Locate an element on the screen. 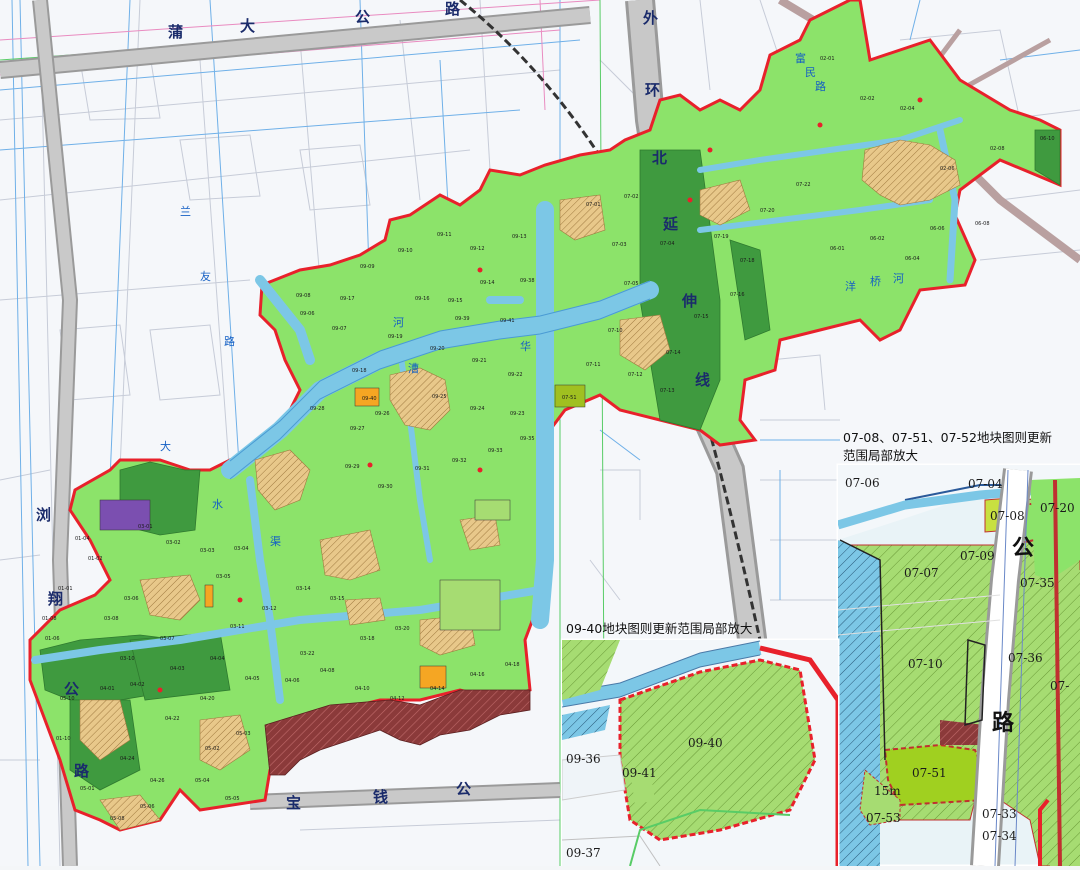  parcel-label: 06-04 is located at coordinates (912, 259).